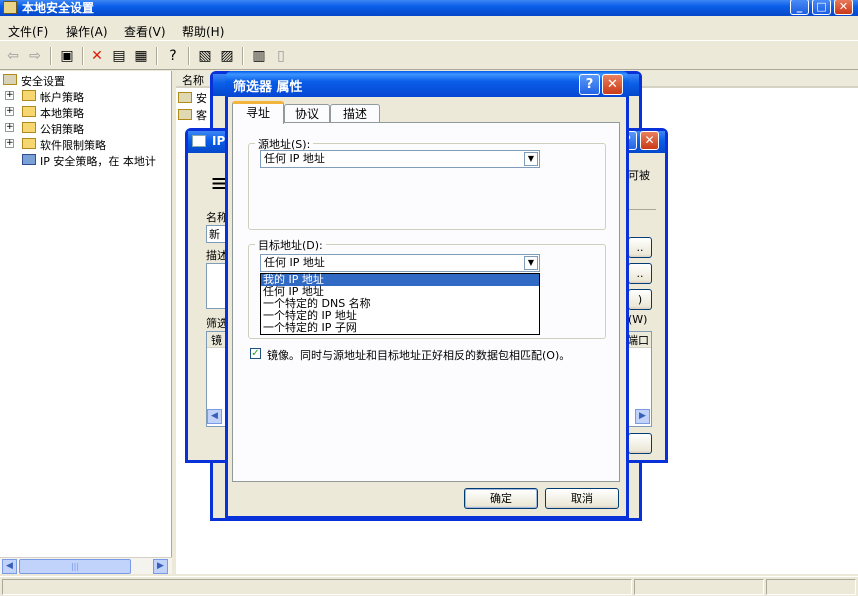  I want to click on security-settings-icon, so click(10, 79).